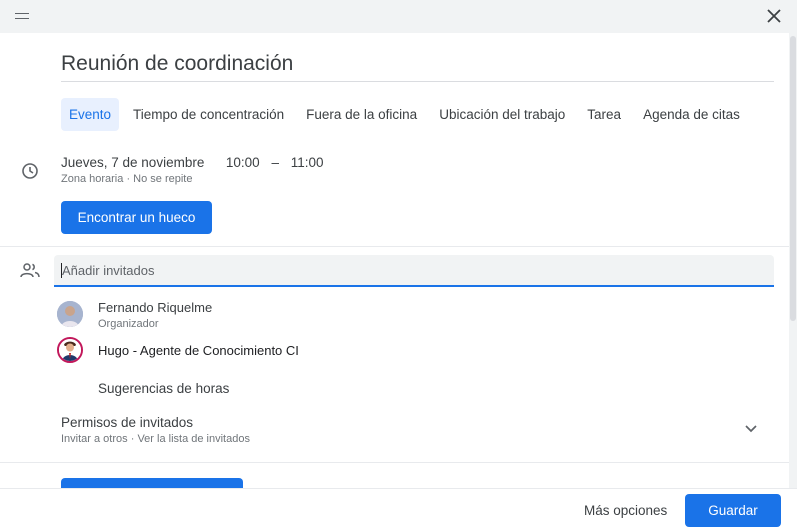 The image size is (797, 531). Describe the element at coordinates (198, 350) in the screenshot. I see `guest-name: Hugo - Agente de Conocimiento CI` at that location.